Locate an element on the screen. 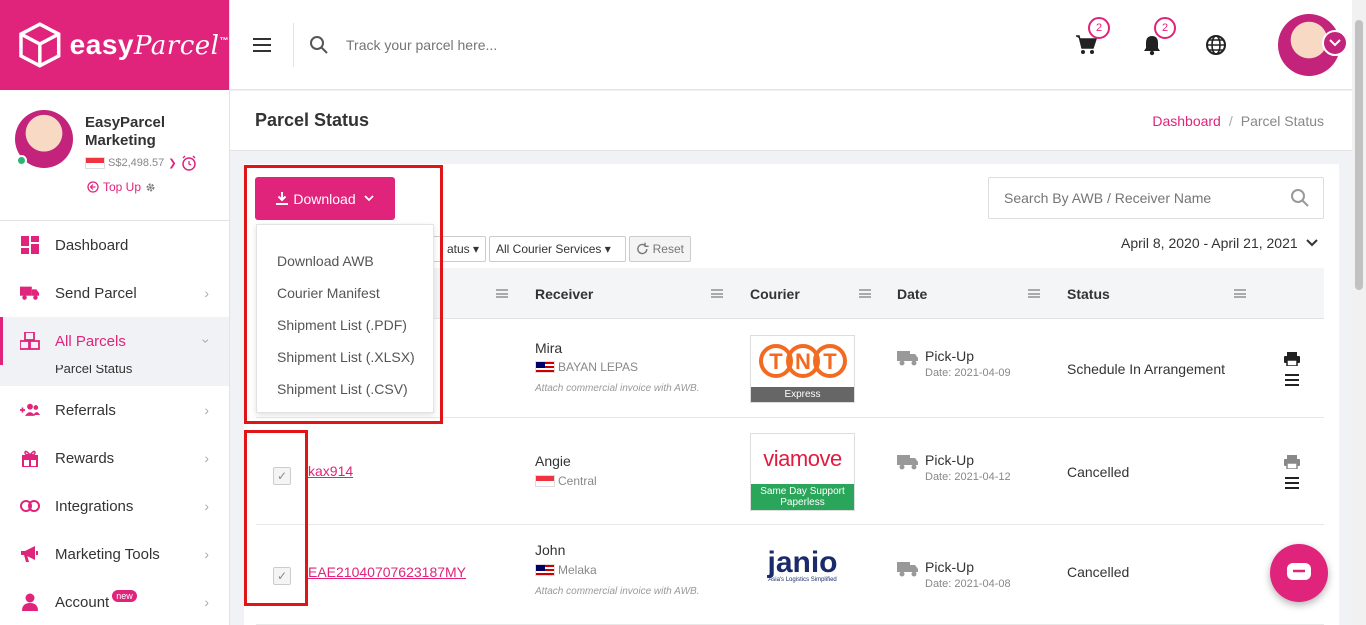  awb-search-input is located at coordinates (1144, 198).